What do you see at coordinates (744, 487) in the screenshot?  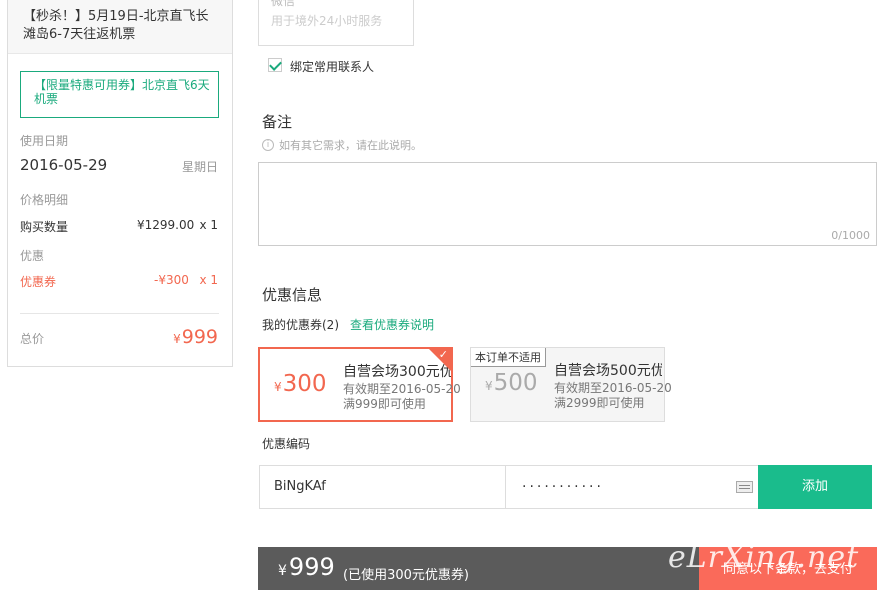 I see `keyboard-icon` at bounding box center [744, 487].